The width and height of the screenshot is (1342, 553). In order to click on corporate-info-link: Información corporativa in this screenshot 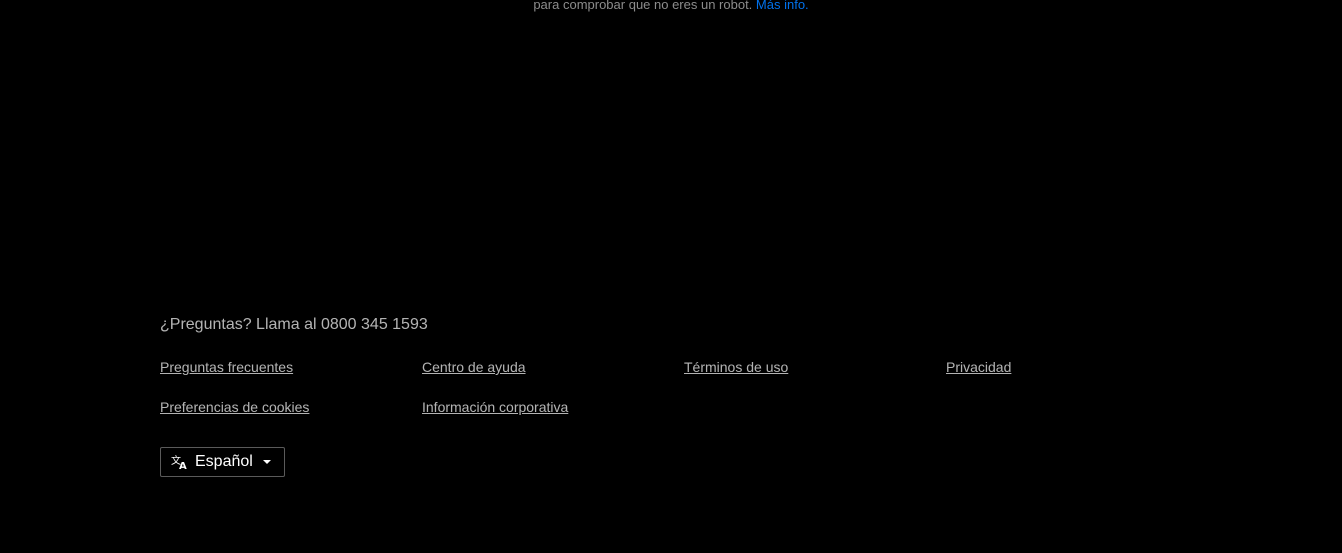, I will do `click(495, 407)`.